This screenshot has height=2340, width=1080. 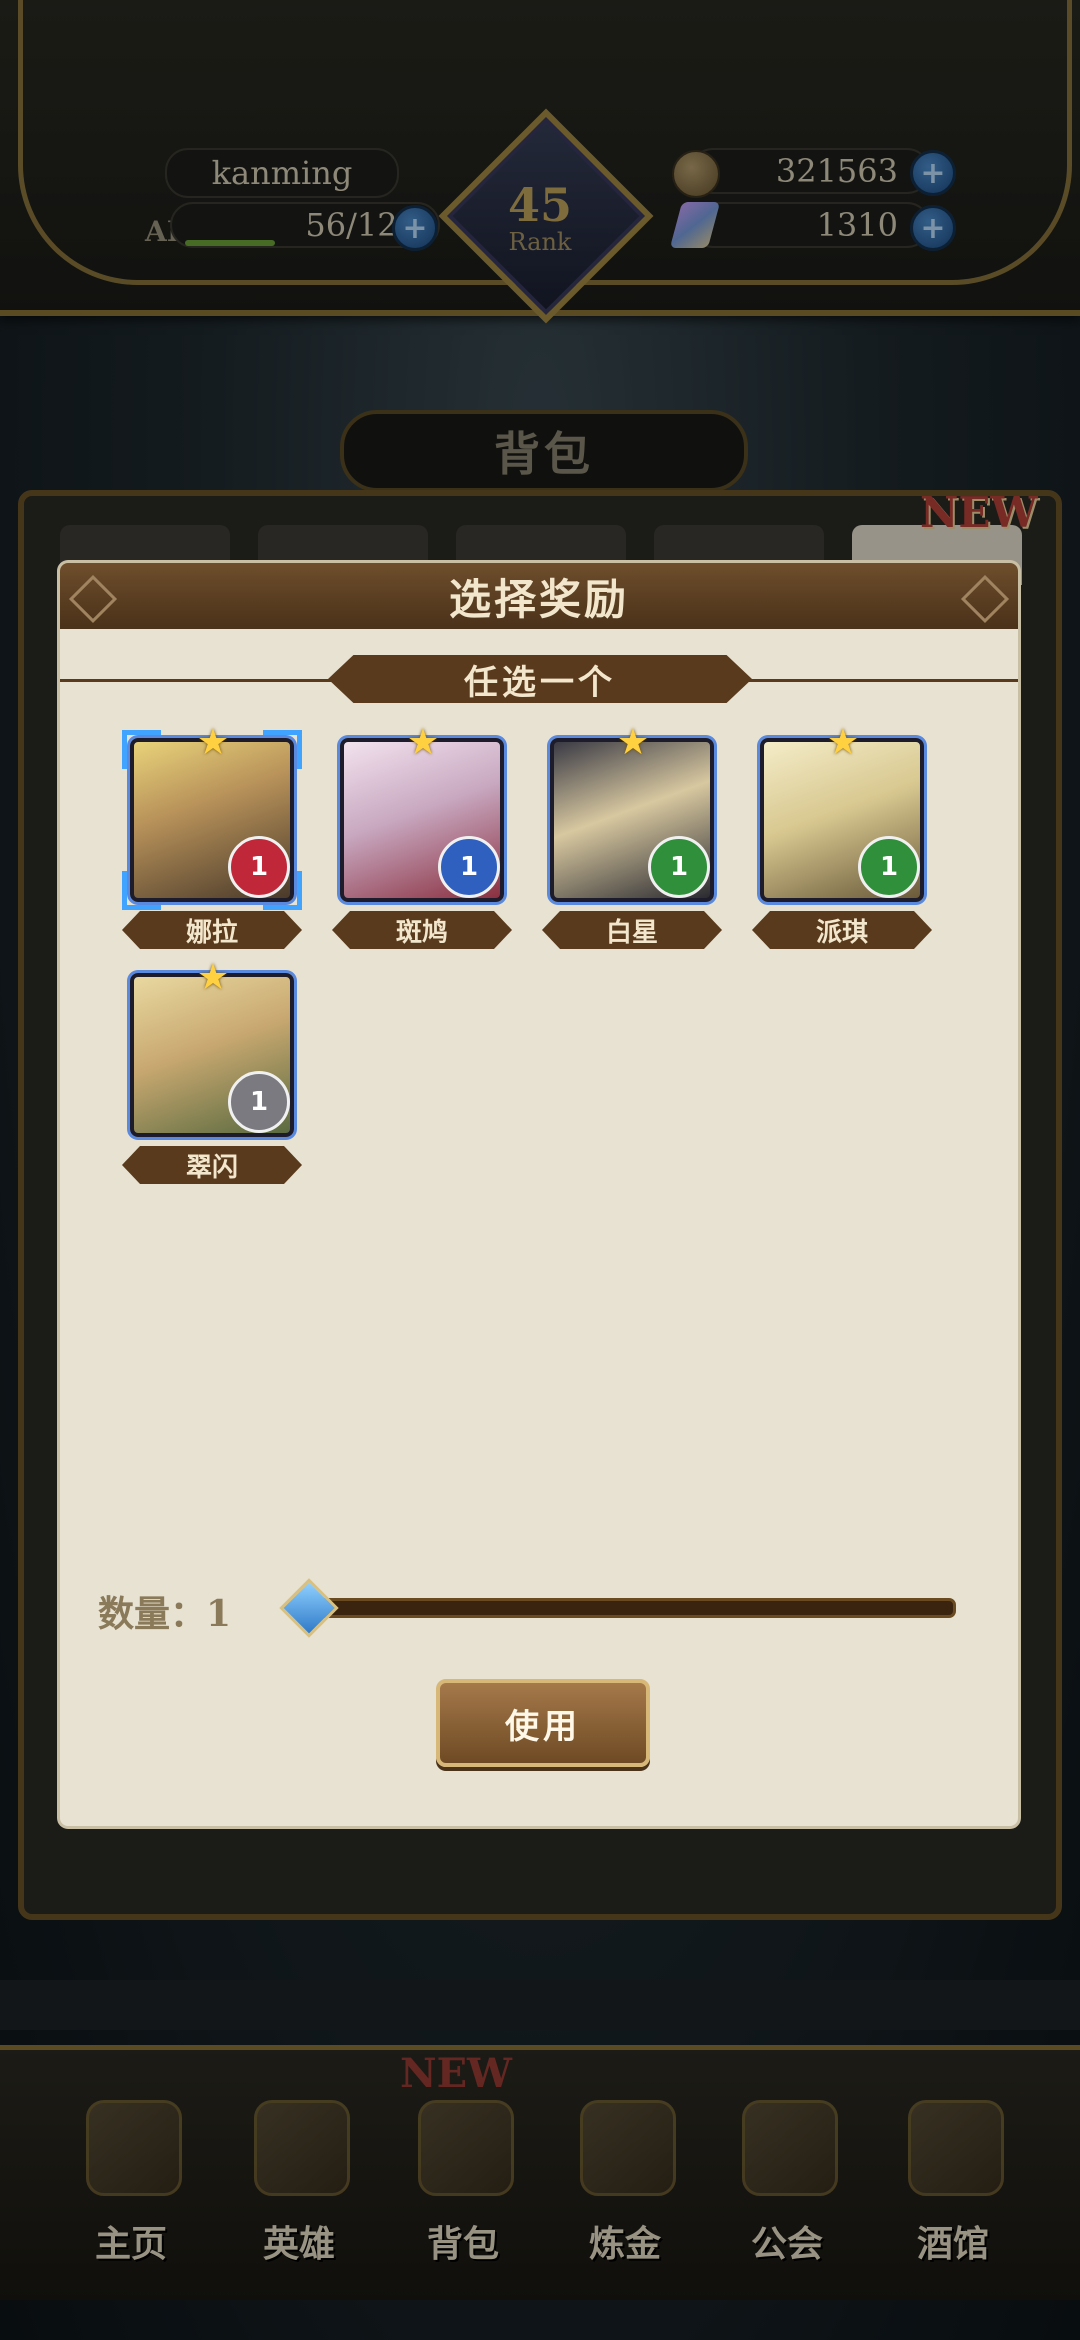 I want to click on quantity-value: 1, so click(x=219, y=1614).